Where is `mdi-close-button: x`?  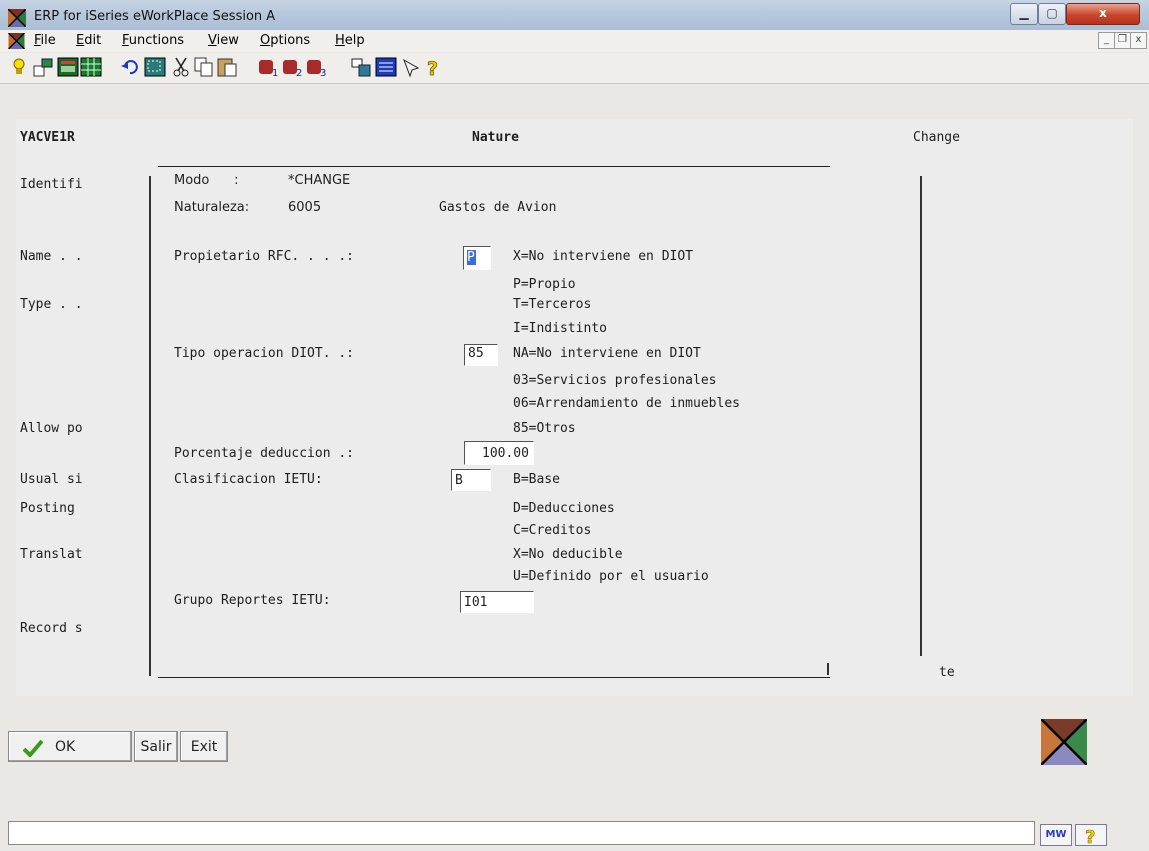 mdi-close-button: x is located at coordinates (1138, 40).